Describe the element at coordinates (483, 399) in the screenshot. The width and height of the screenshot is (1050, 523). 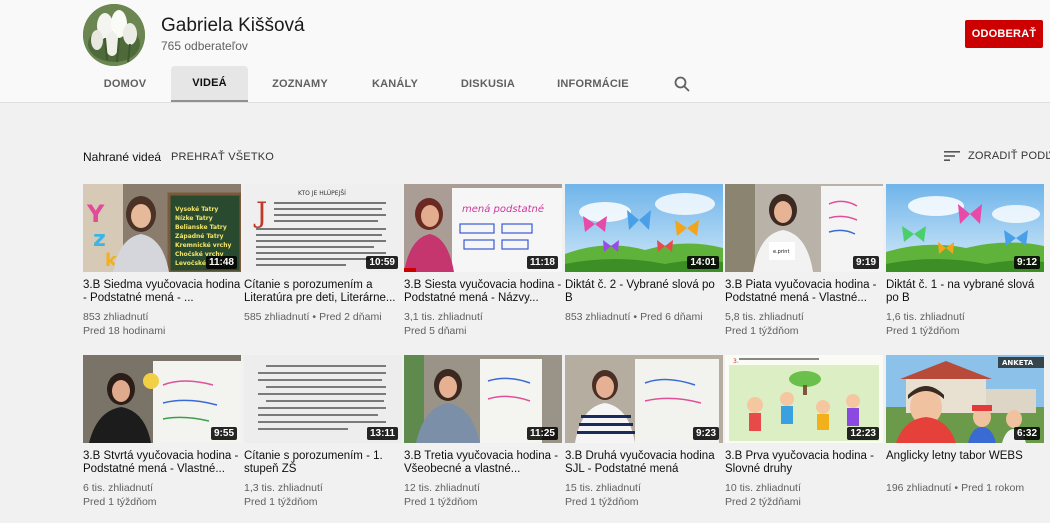
I see `video-thumbnail: 11:25` at that location.